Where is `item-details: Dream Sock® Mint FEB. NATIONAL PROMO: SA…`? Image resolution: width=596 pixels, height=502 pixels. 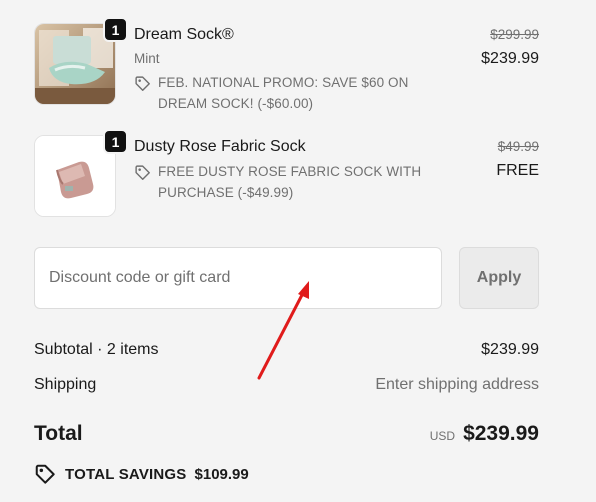 item-details: Dream Sock® Mint FEB. NATIONAL PROMO: SA… is located at coordinates (294, 69).